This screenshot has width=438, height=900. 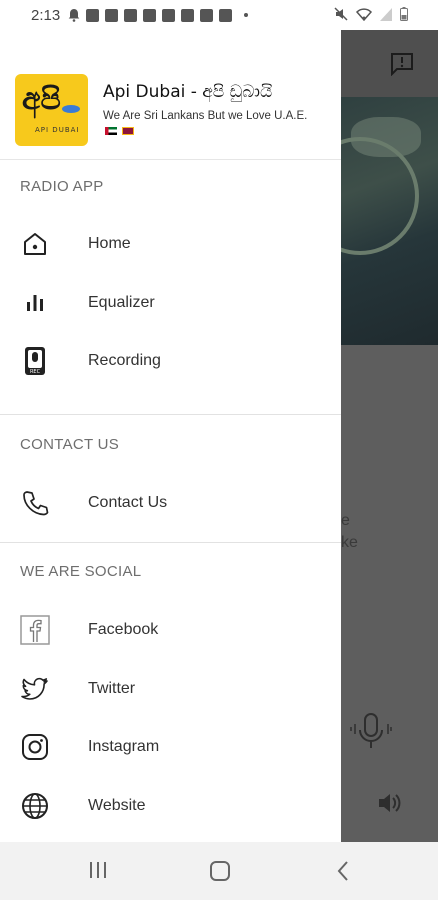 What do you see at coordinates (170, 747) in the screenshot?
I see `menu-item-instagram: Instagram` at bounding box center [170, 747].